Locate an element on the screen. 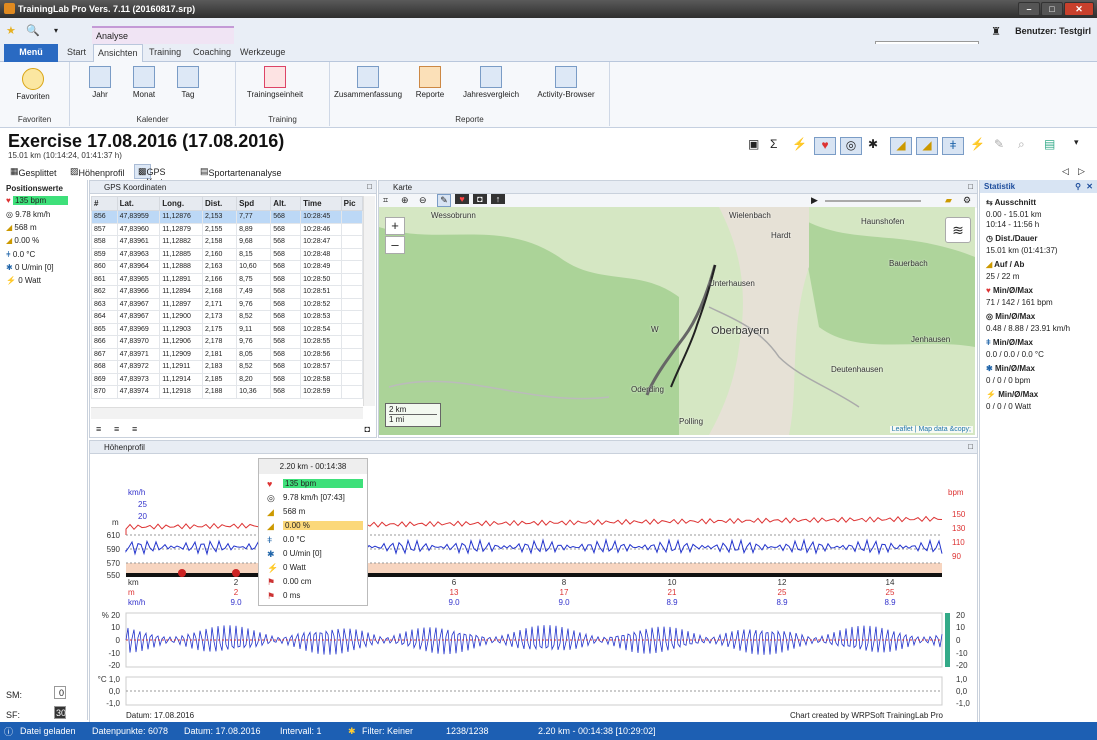 Image resolution: width=1097 pixels, height=740 pixels. open-folder-icon: ▰ is located at coordinates (948, 200).